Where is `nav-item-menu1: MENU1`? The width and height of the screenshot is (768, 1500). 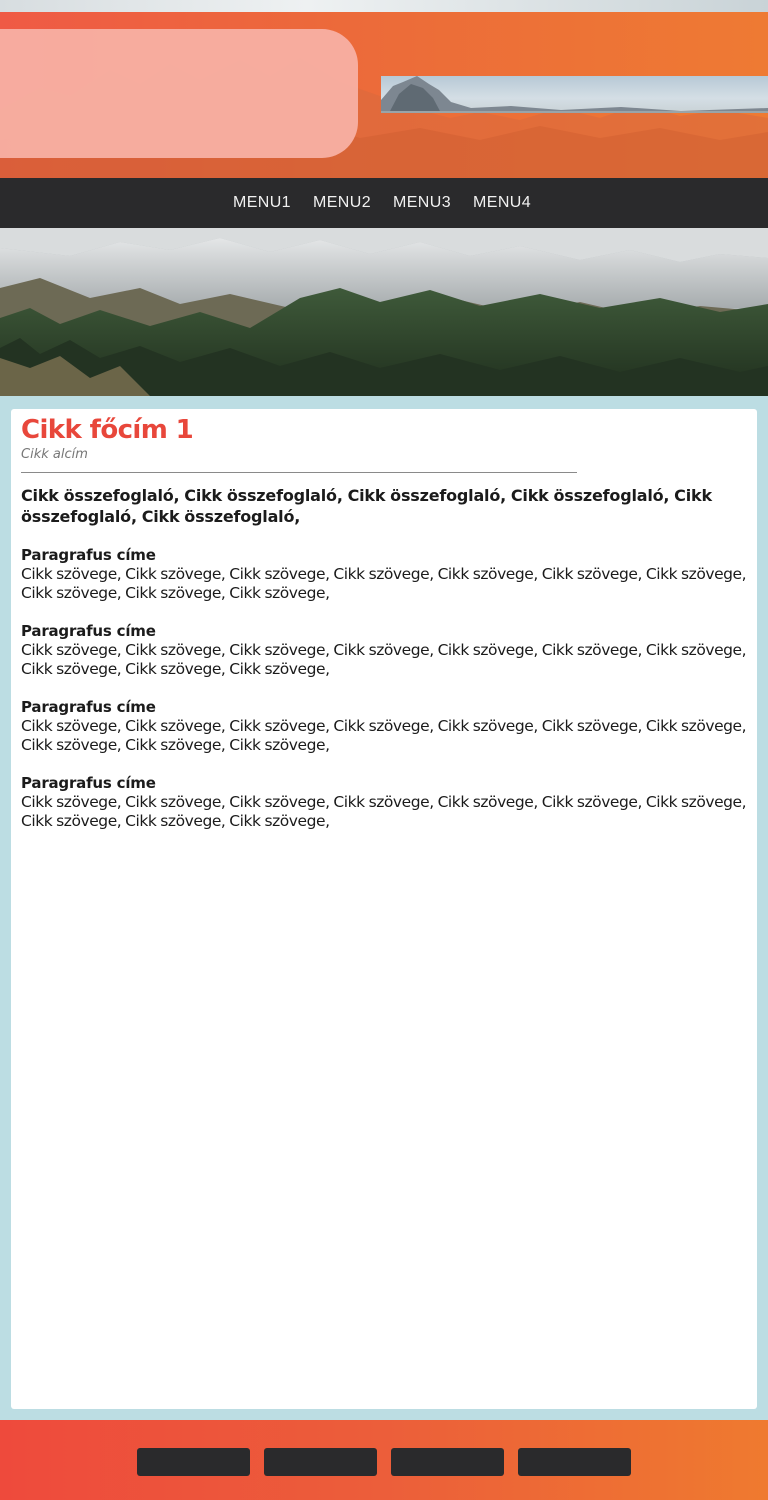
nav-item-menu1: MENU1 is located at coordinates (262, 203).